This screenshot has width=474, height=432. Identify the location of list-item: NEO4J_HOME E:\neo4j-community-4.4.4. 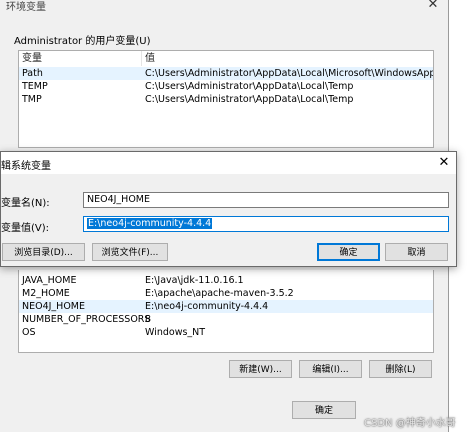
(226, 306).